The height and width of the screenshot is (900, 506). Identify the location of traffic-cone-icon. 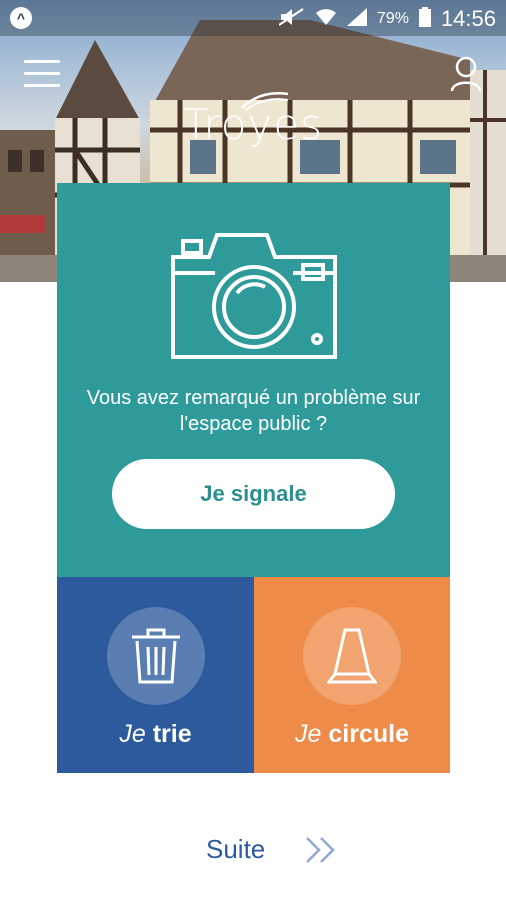
(352, 656).